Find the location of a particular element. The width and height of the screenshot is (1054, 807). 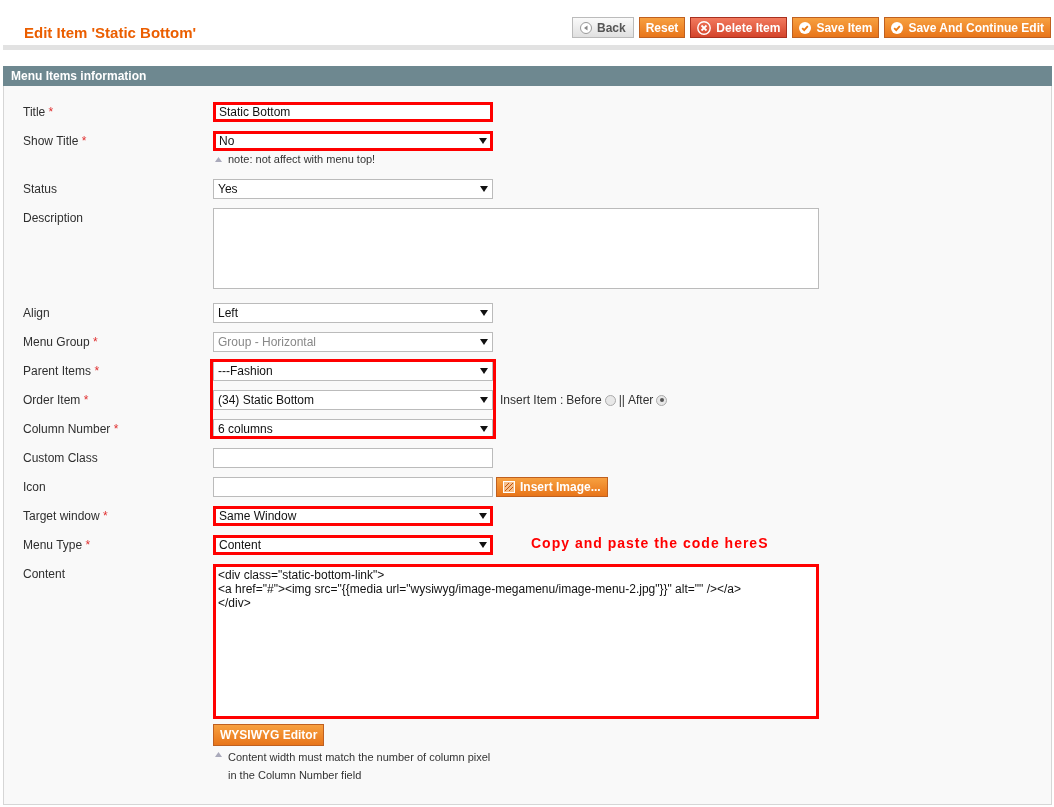

radio-label: After is located at coordinates (640, 400).